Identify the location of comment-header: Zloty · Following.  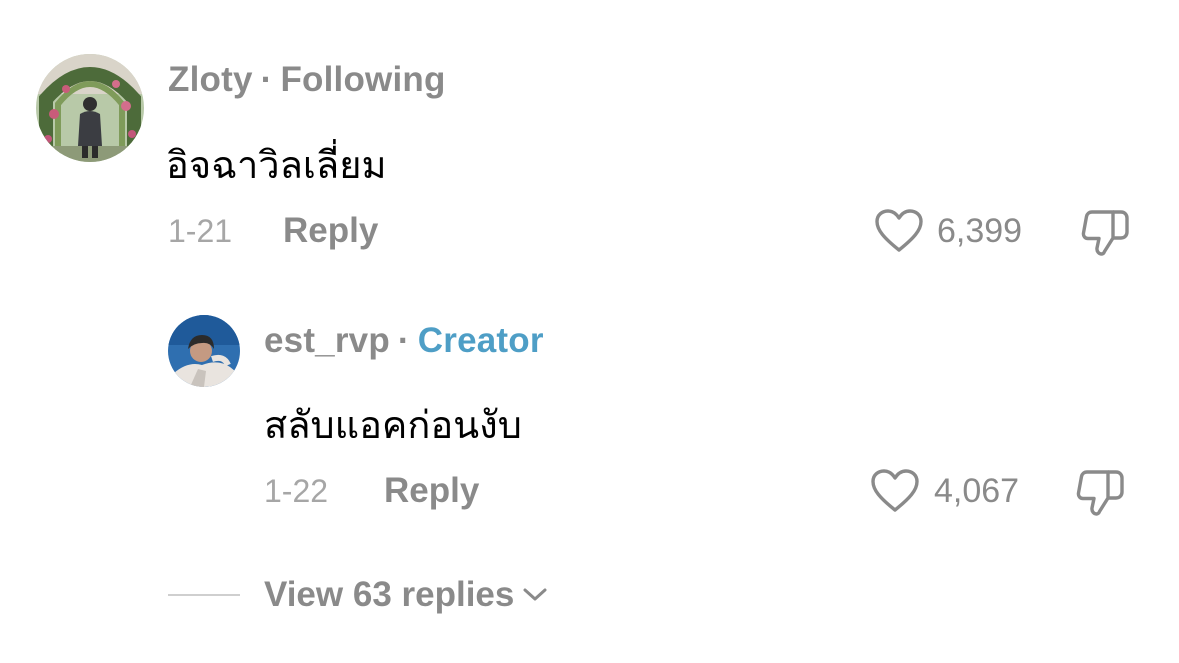
(307, 80).